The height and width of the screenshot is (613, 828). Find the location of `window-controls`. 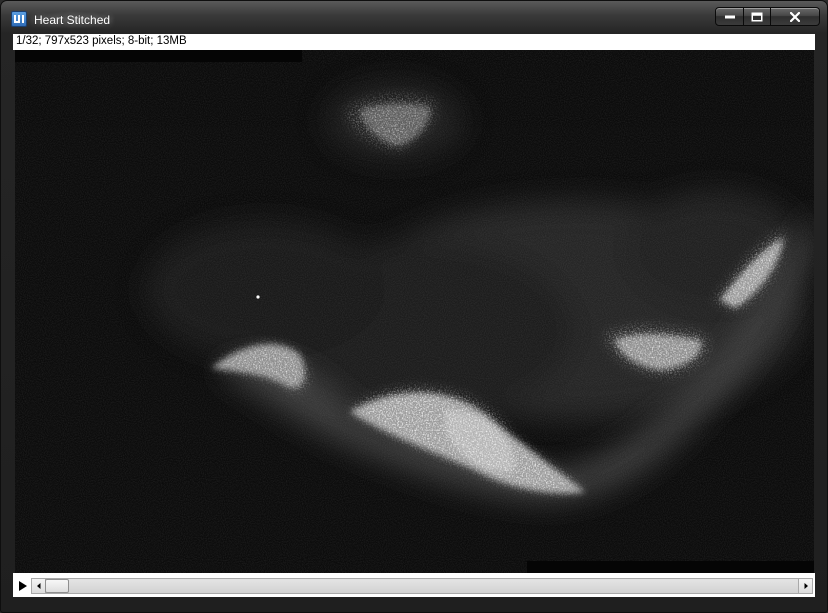

window-controls is located at coordinates (767, 17).